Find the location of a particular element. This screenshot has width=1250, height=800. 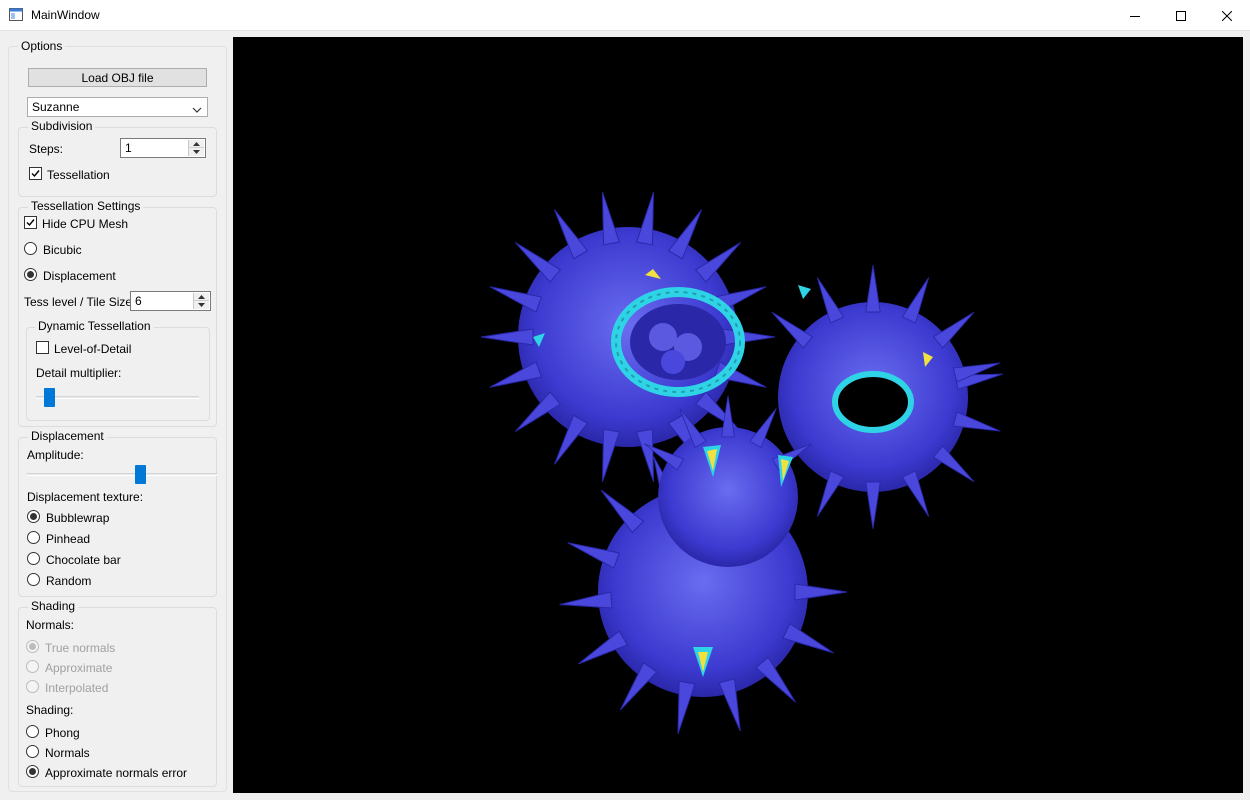

dynamic-tessellation-title: Dynamic Tessellation is located at coordinates (94, 326).